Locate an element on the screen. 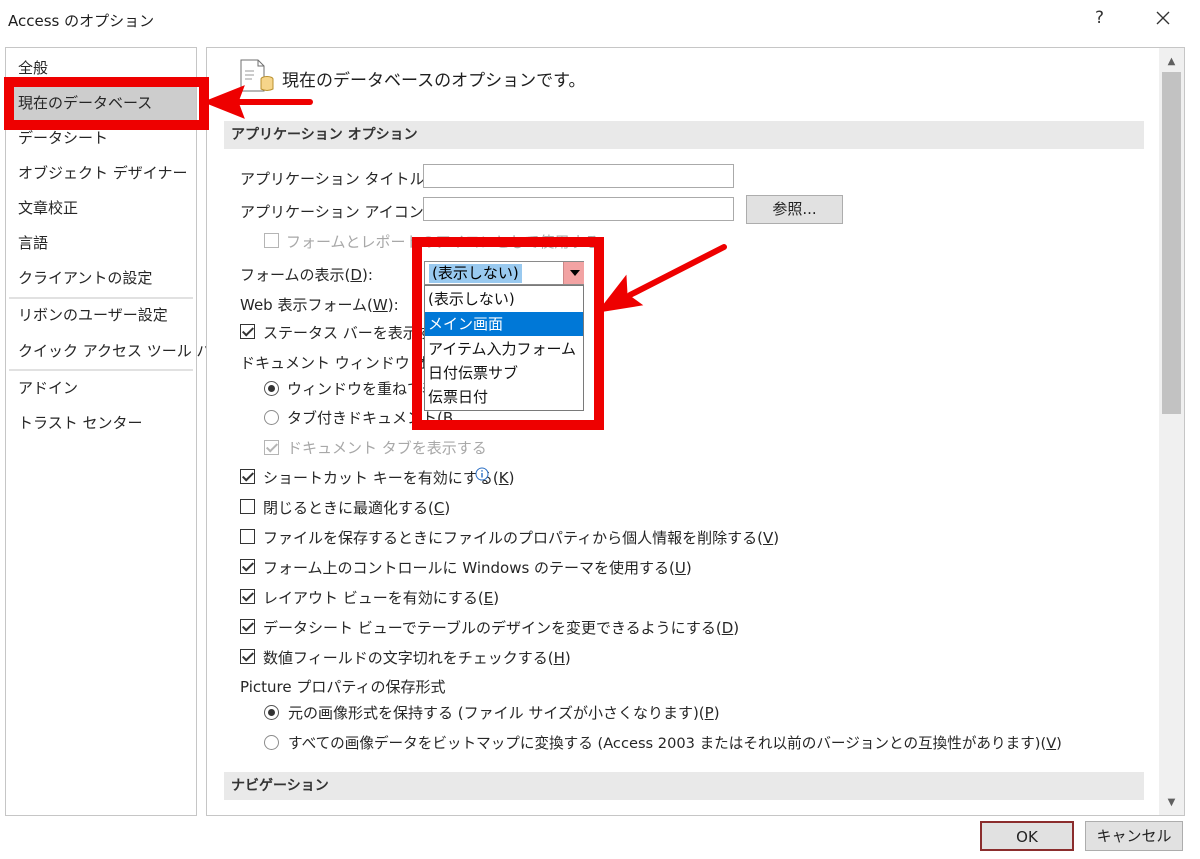  windows-theme-checkbox is located at coordinates (247, 566).